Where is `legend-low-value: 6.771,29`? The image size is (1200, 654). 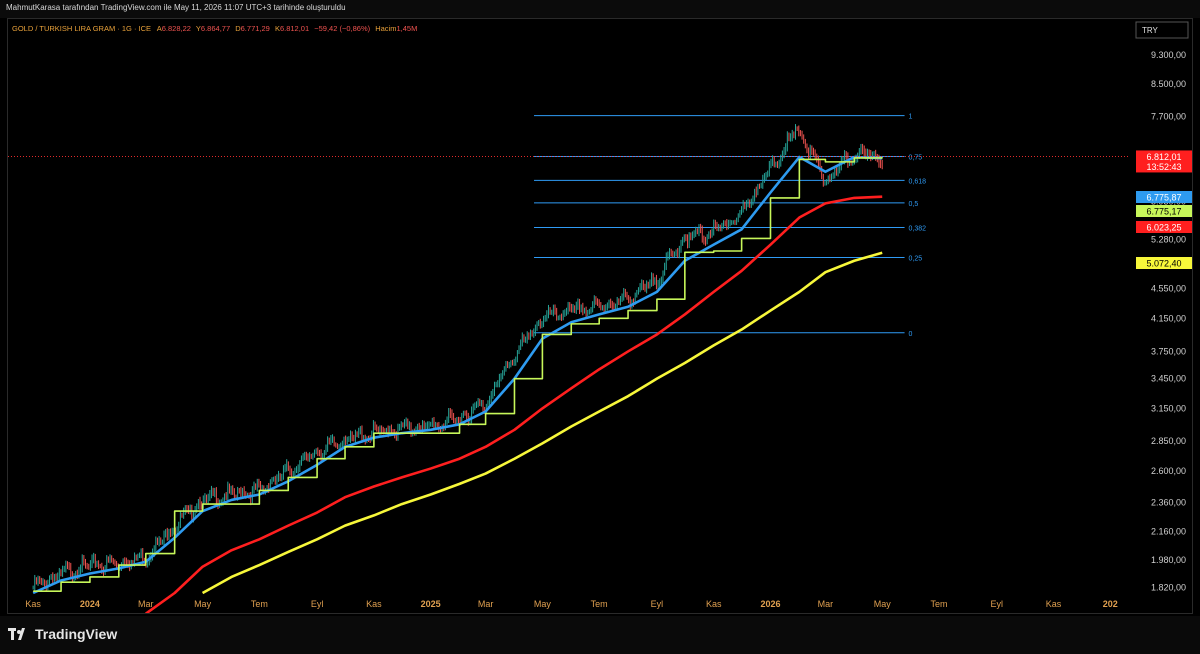 legend-low-value: 6.771,29 is located at coordinates (255, 28).